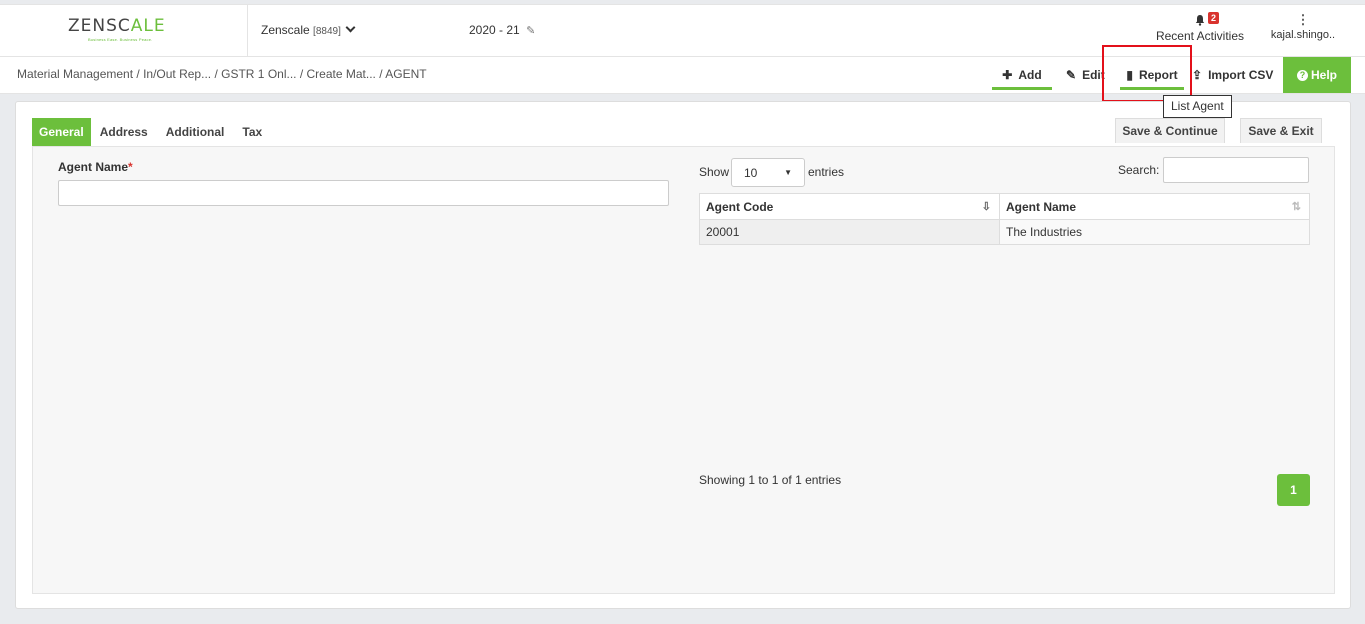 The image size is (1365, 624). Describe the element at coordinates (849, 232) in the screenshot. I see `table-cell-agent-code: 20001` at that location.